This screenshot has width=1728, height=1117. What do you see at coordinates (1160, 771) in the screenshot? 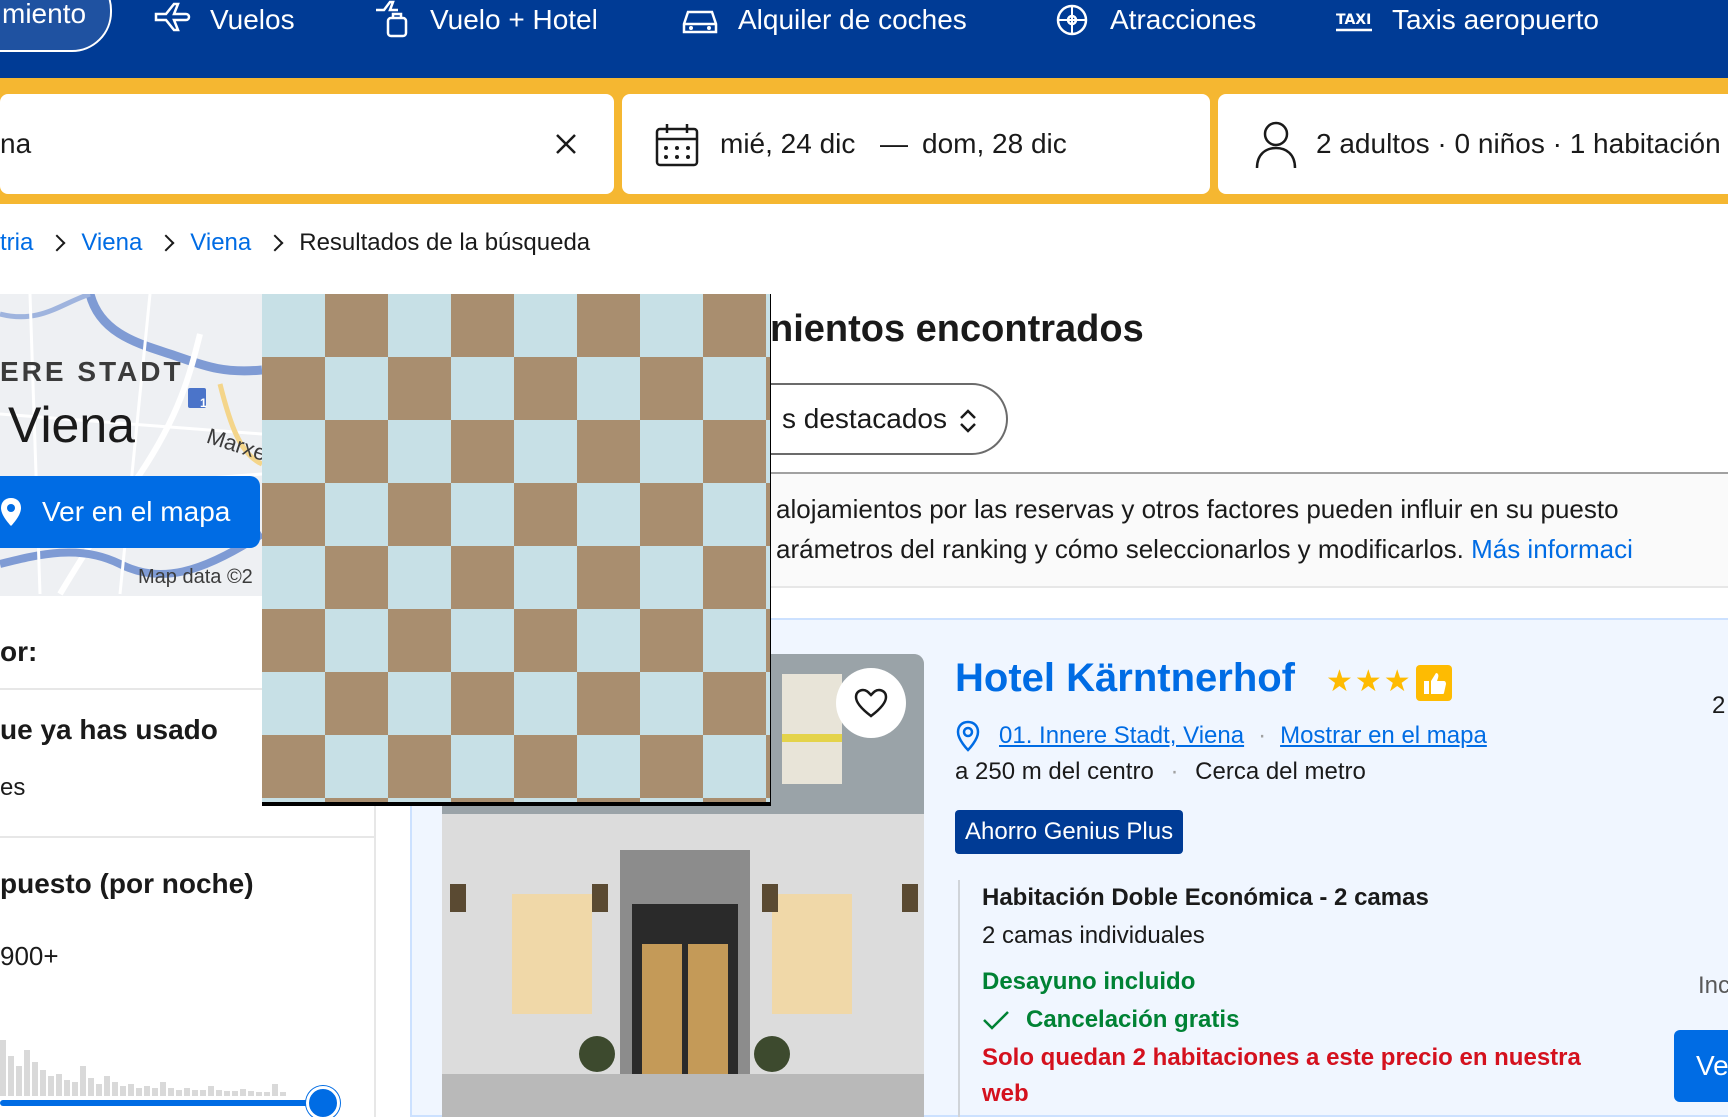
I see `distance-row: a 250 m del centro · Cerca del metro` at bounding box center [1160, 771].